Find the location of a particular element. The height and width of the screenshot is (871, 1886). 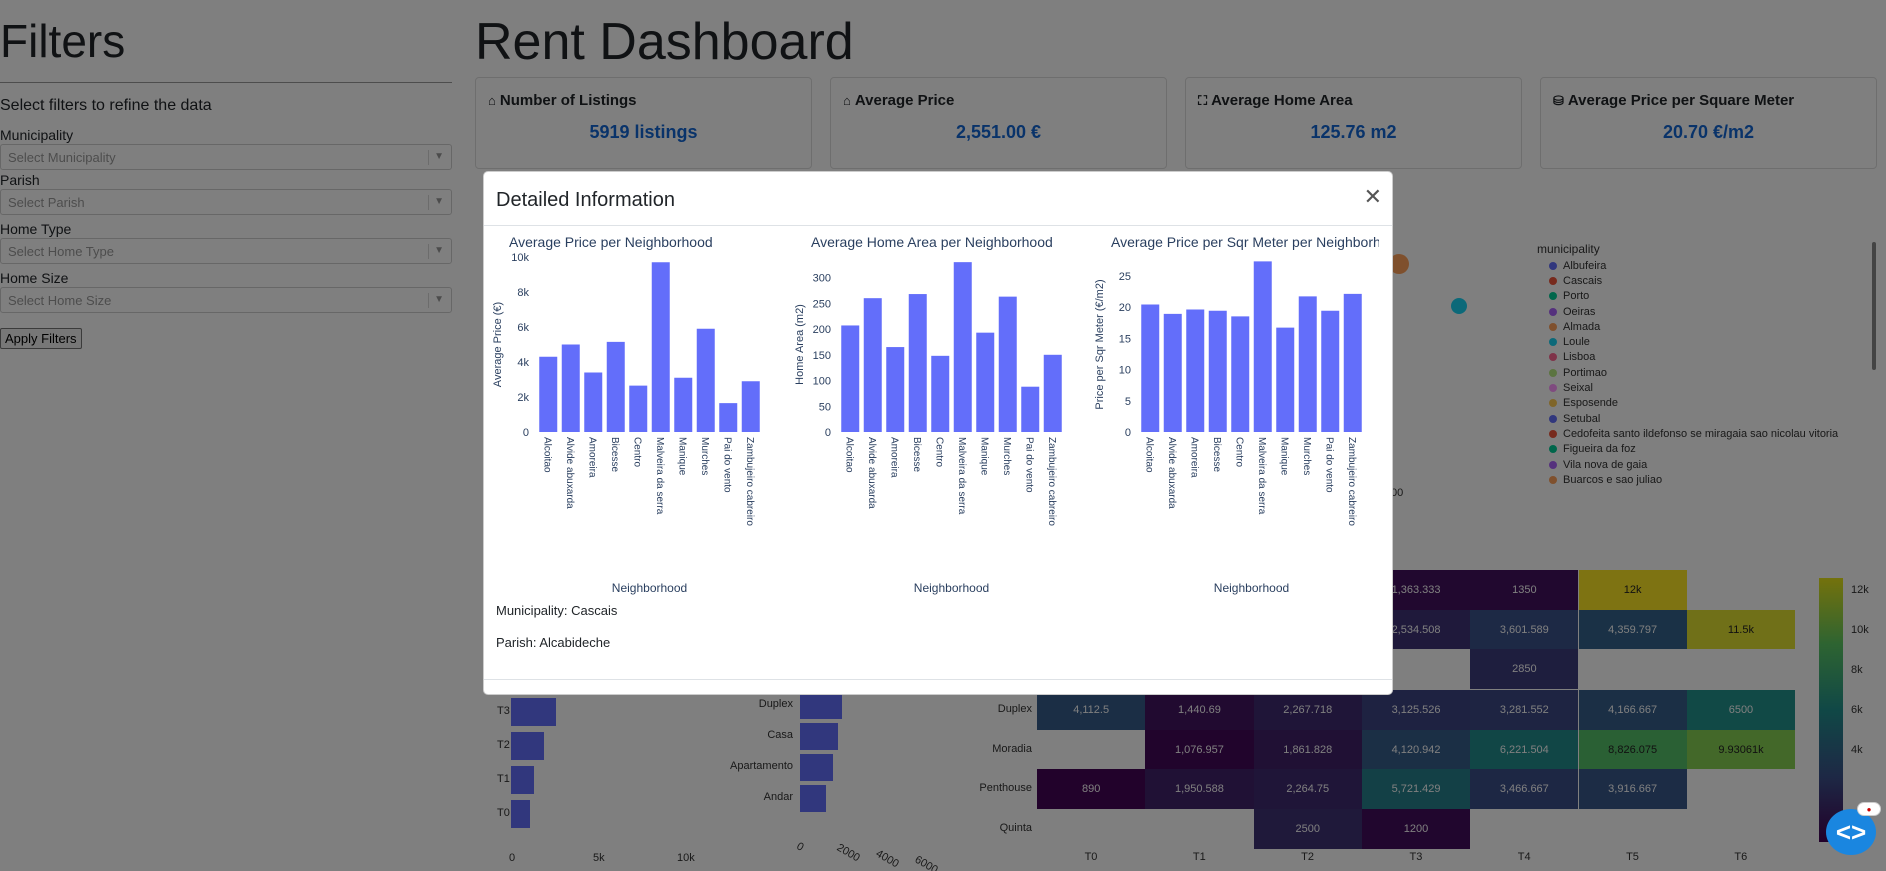

y-tick-label: 20 is located at coordinates (1125, 308).